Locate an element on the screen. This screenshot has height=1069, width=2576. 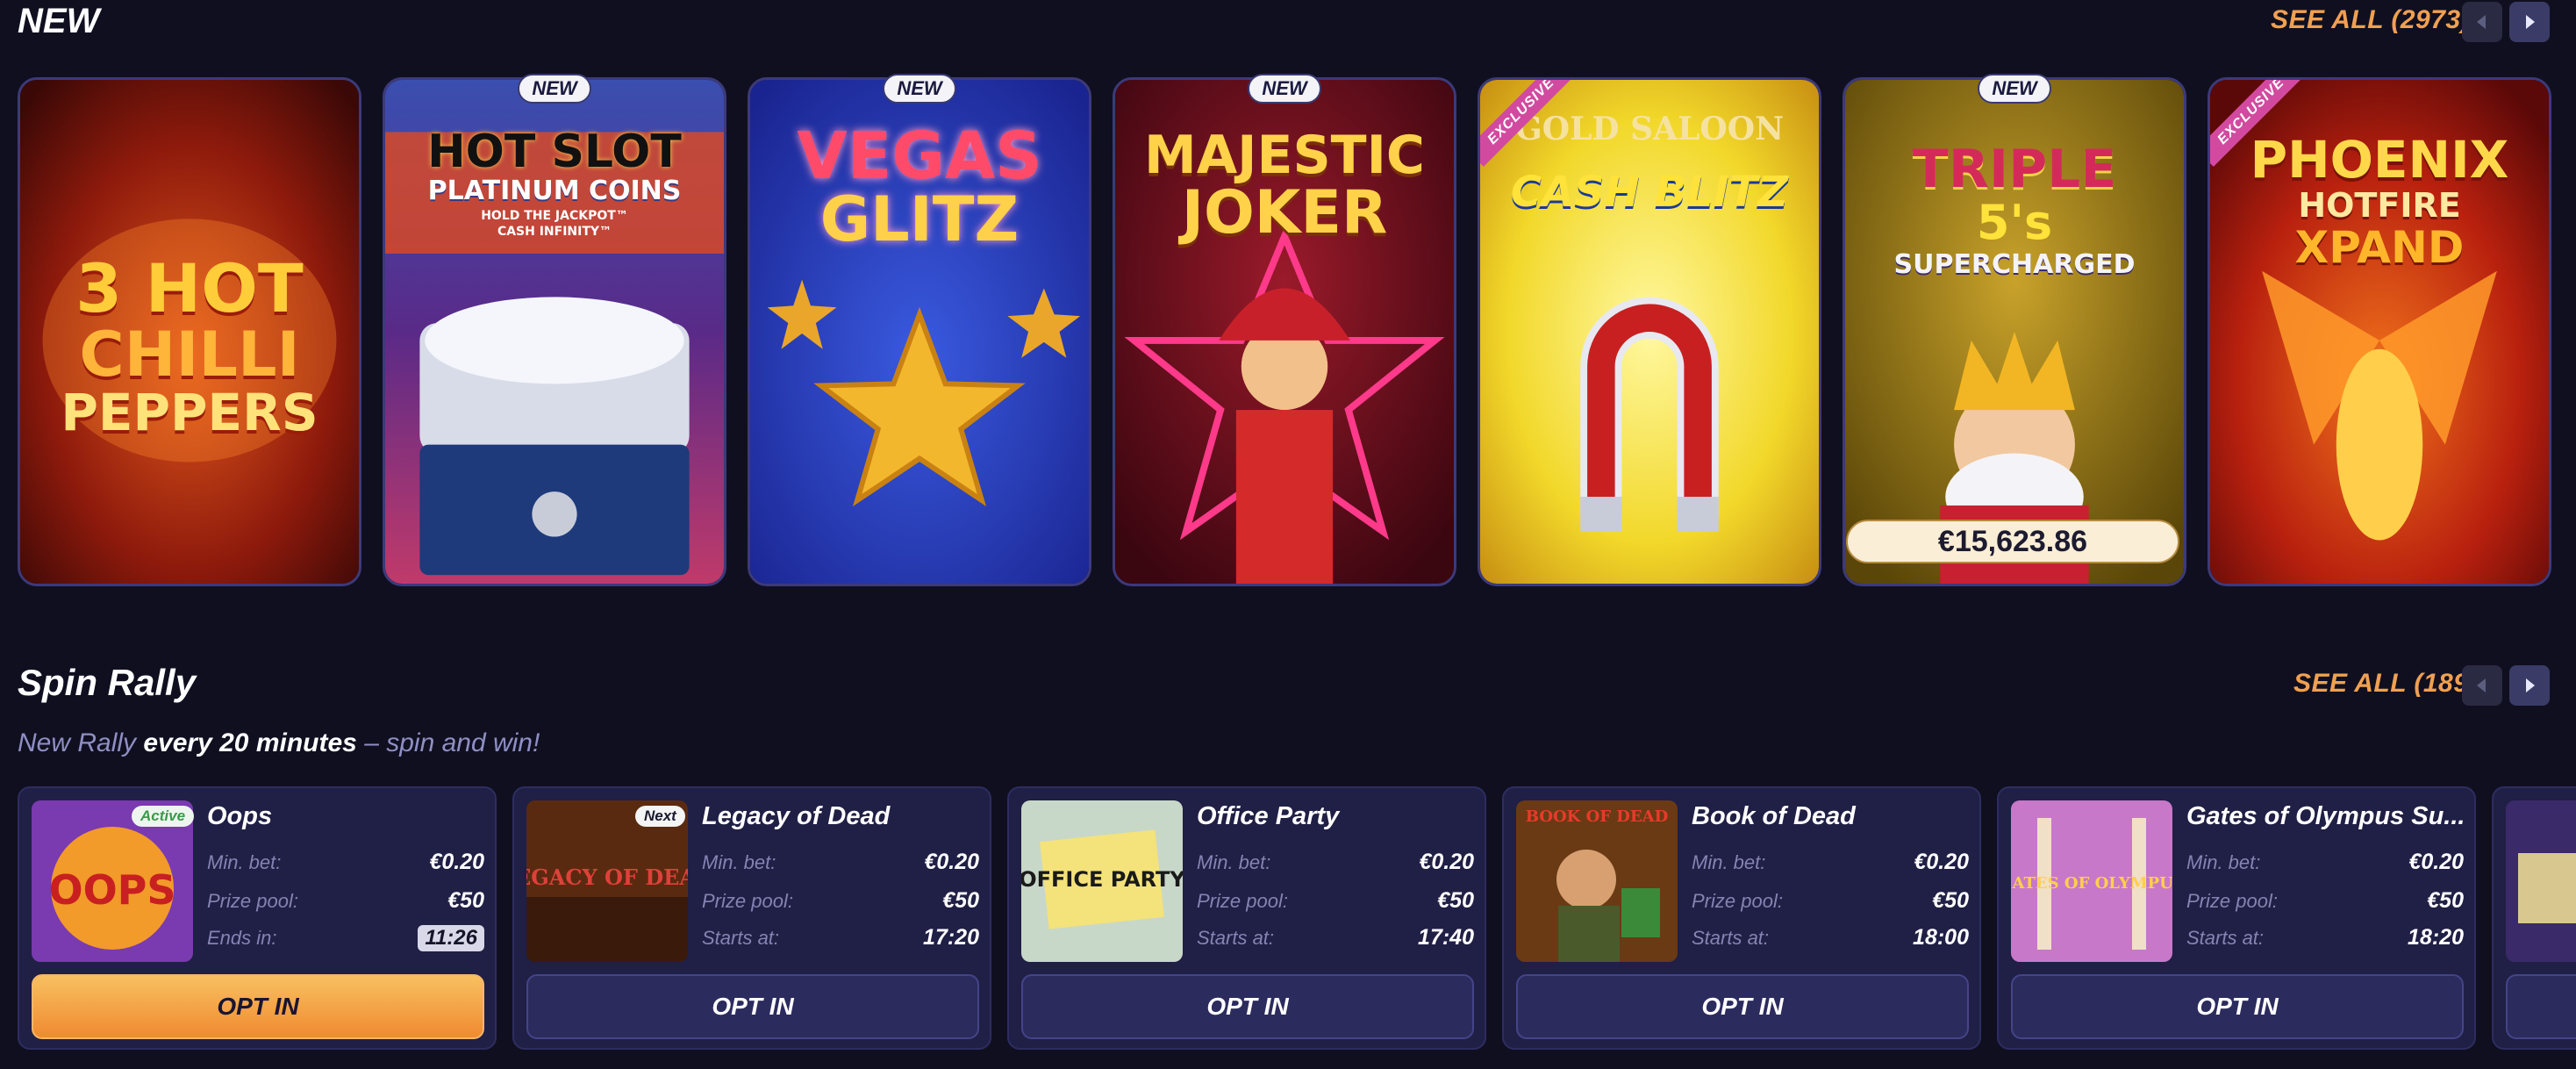
rally-status-active: Active is located at coordinates (163, 816).